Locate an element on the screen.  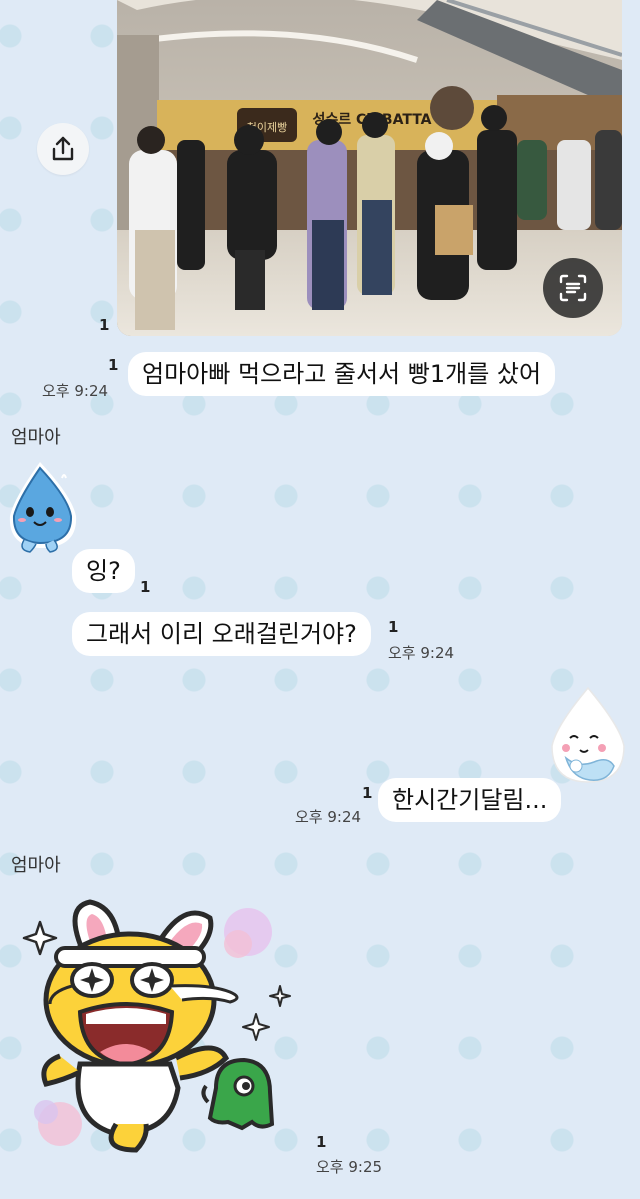
chat-bubble: 잉? is located at coordinates (103, 571).